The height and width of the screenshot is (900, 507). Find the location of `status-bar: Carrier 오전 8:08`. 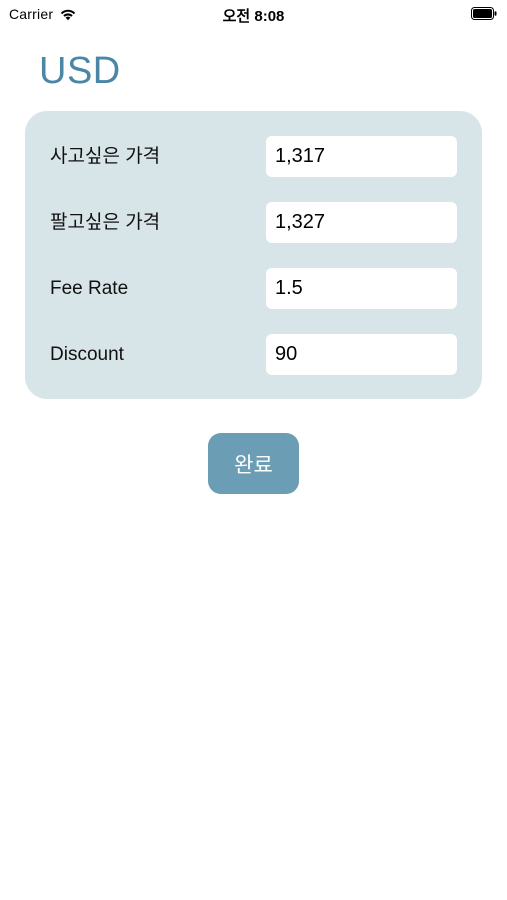

status-bar: Carrier 오전 8:08 is located at coordinates (253, 14).